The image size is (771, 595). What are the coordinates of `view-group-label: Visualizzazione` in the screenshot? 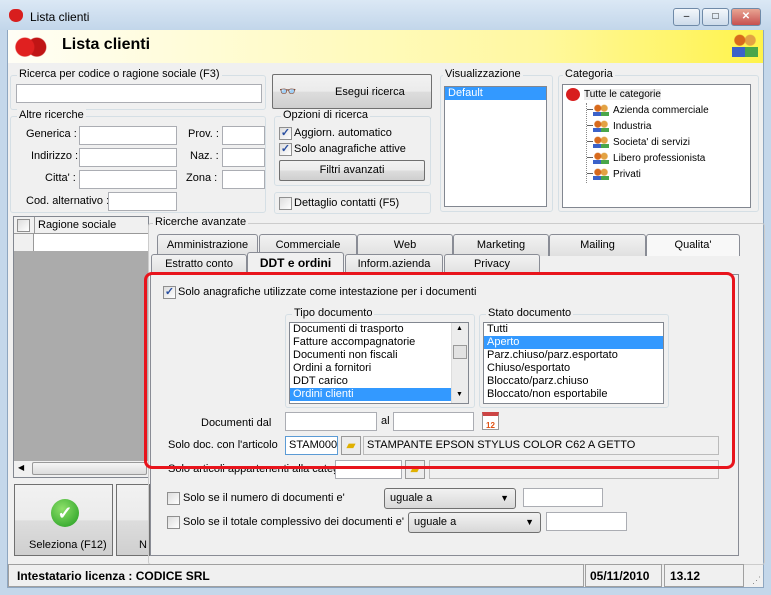 It's located at (483, 74).